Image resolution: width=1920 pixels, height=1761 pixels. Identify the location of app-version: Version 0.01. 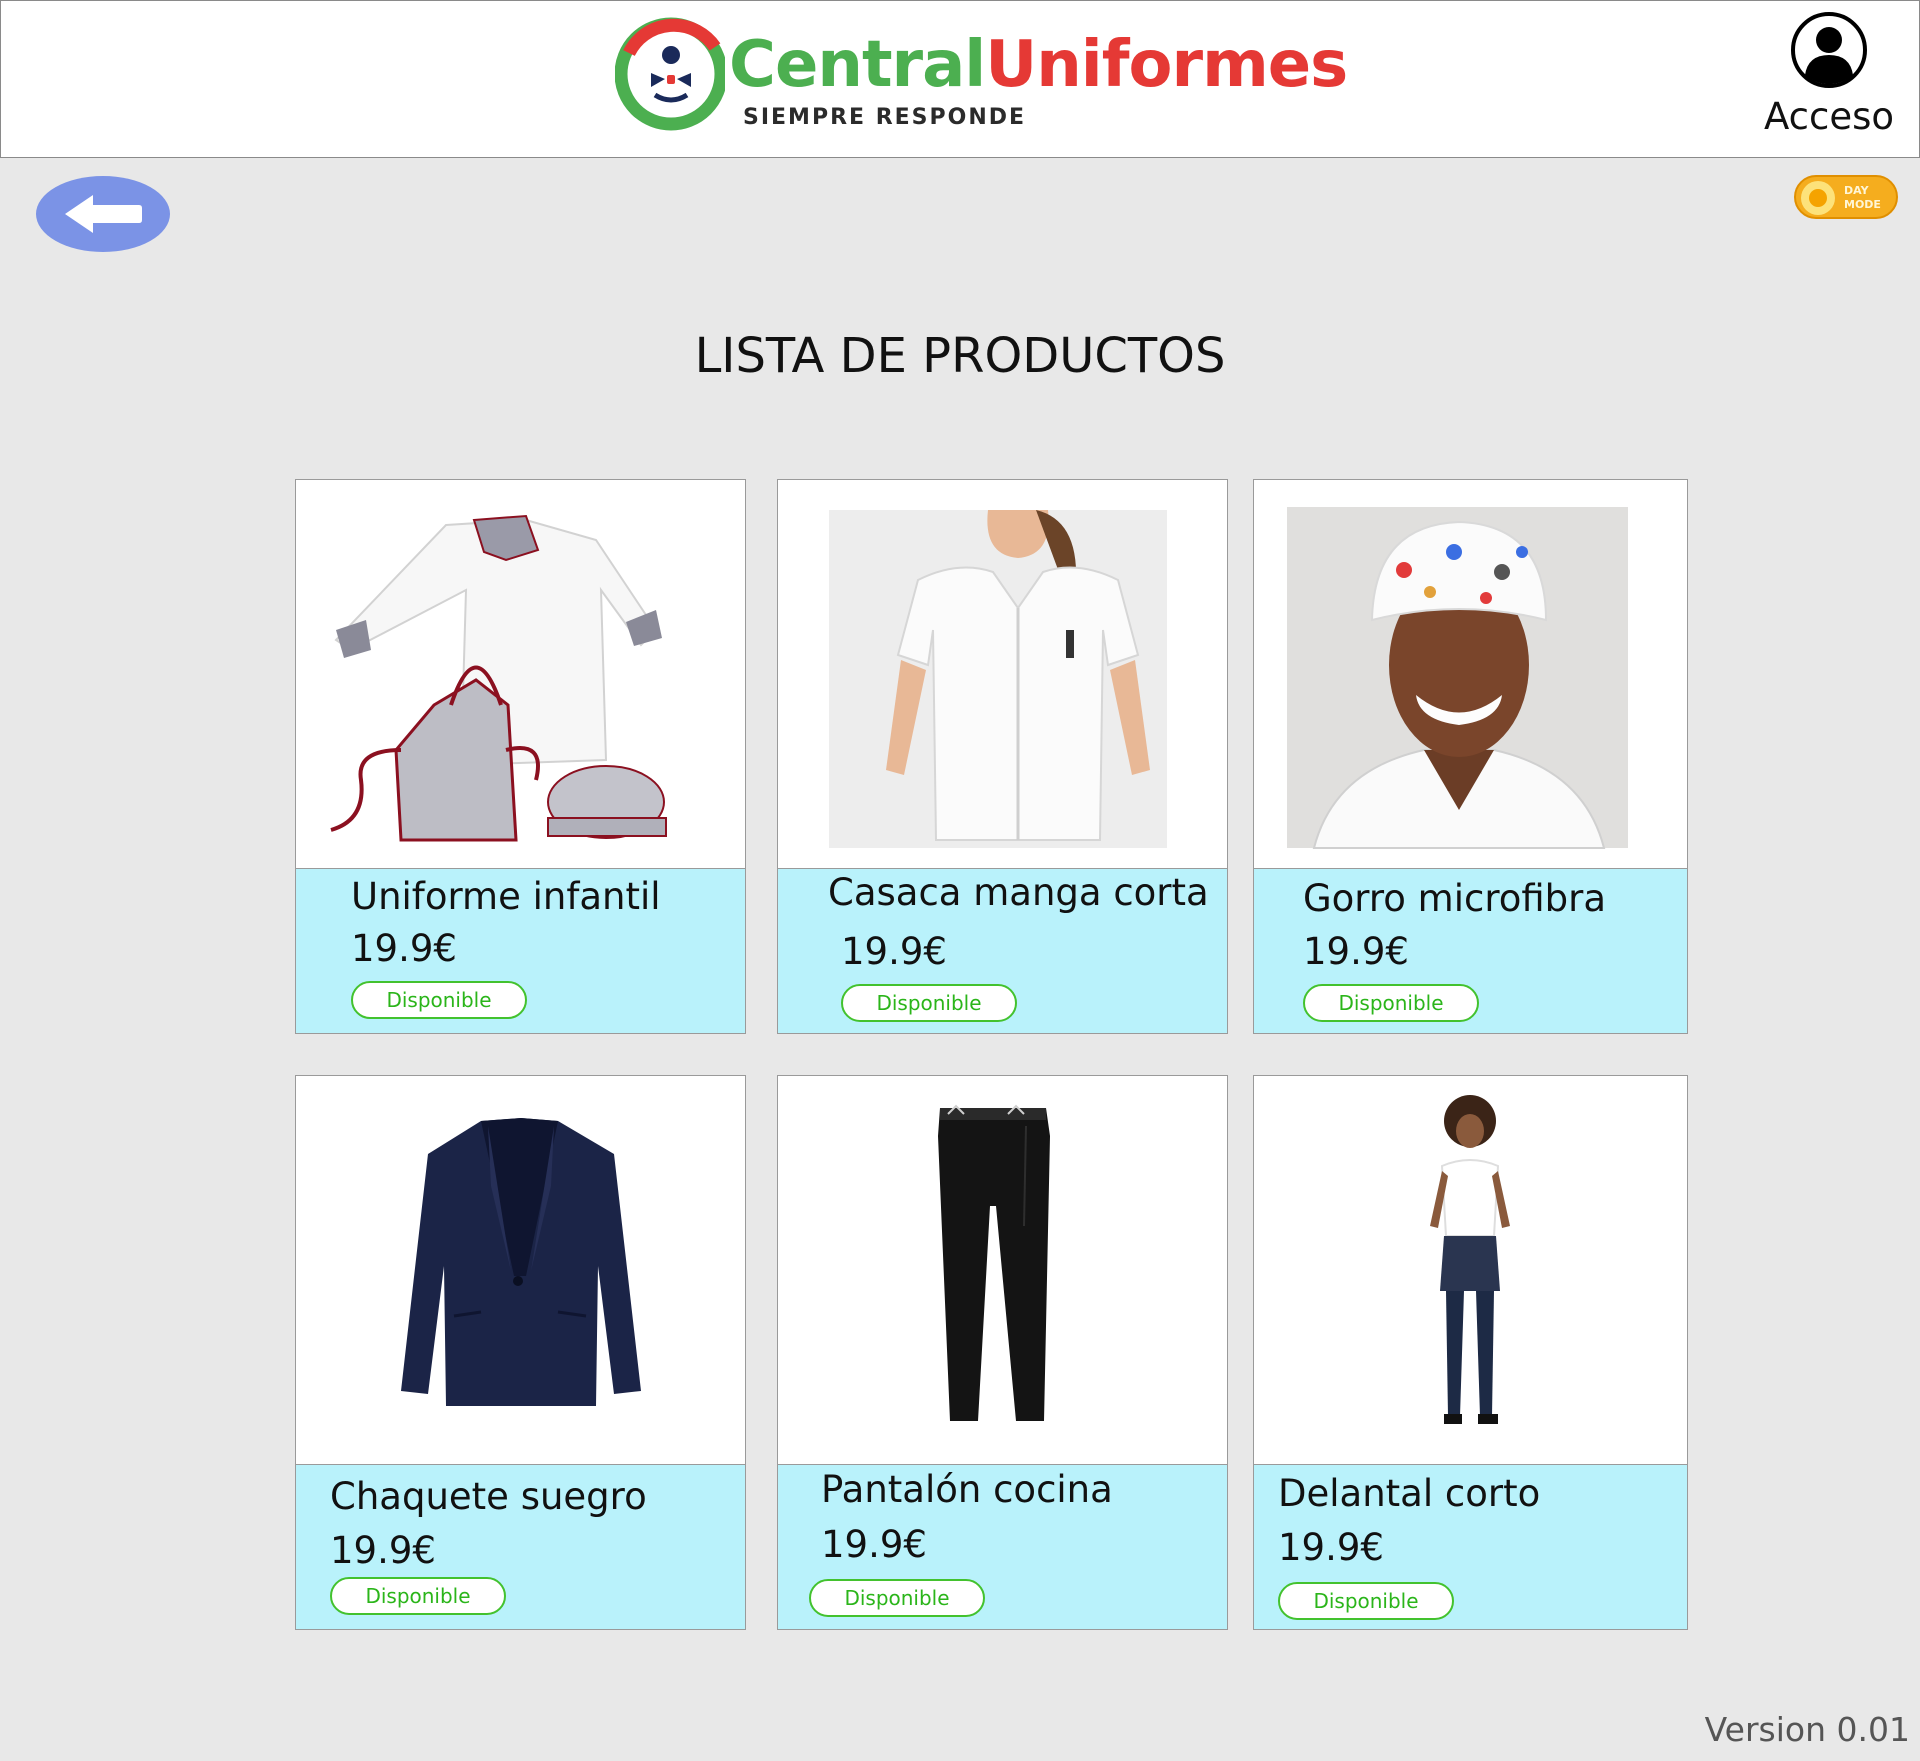
(1807, 1729).